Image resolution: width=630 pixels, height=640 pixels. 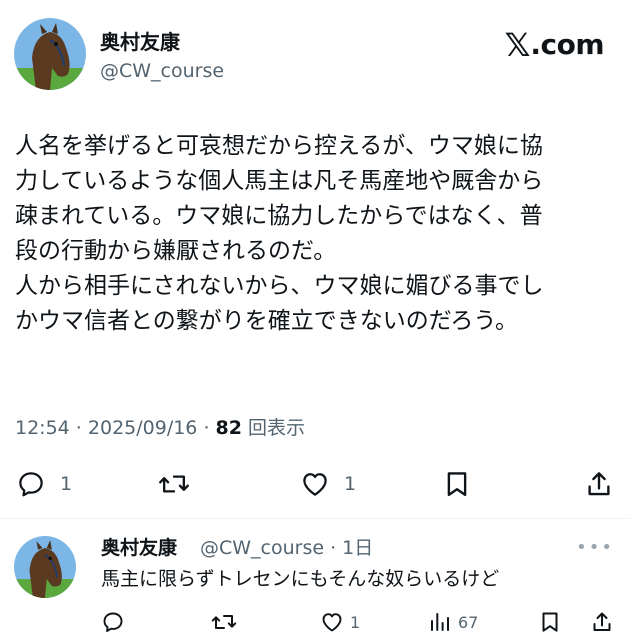 I want to click on views-chart-icon, so click(x=440, y=622).